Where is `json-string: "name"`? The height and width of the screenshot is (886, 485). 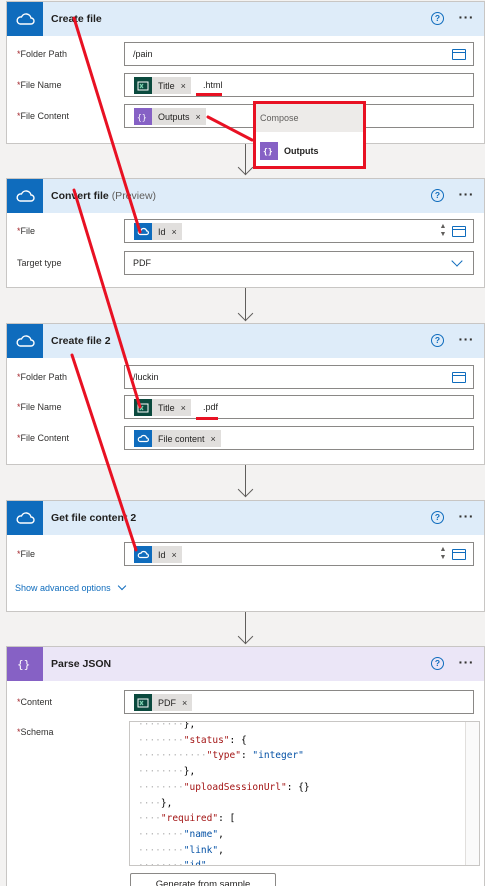
json-string: "name" is located at coordinates (201, 834).